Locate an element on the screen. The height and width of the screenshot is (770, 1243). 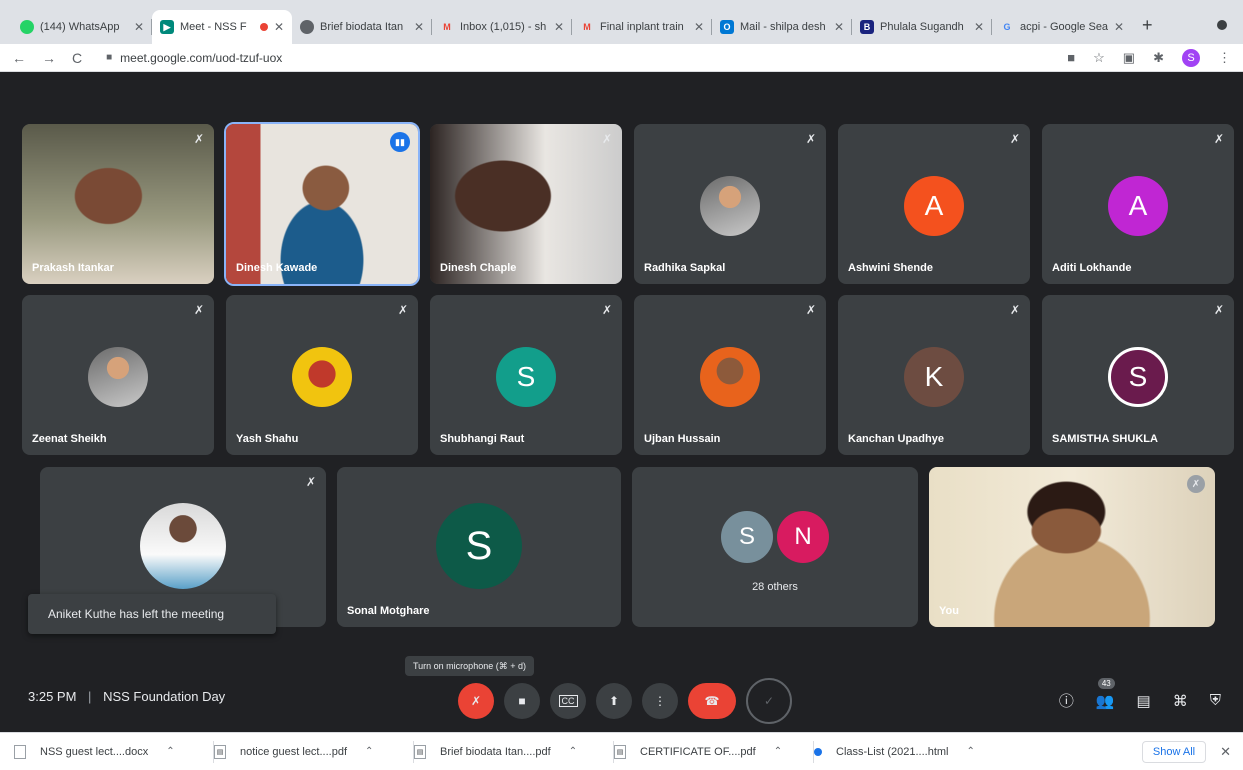
participant-tile: ✗ Zeenat Sheikh is located at coordinates (118, 375).